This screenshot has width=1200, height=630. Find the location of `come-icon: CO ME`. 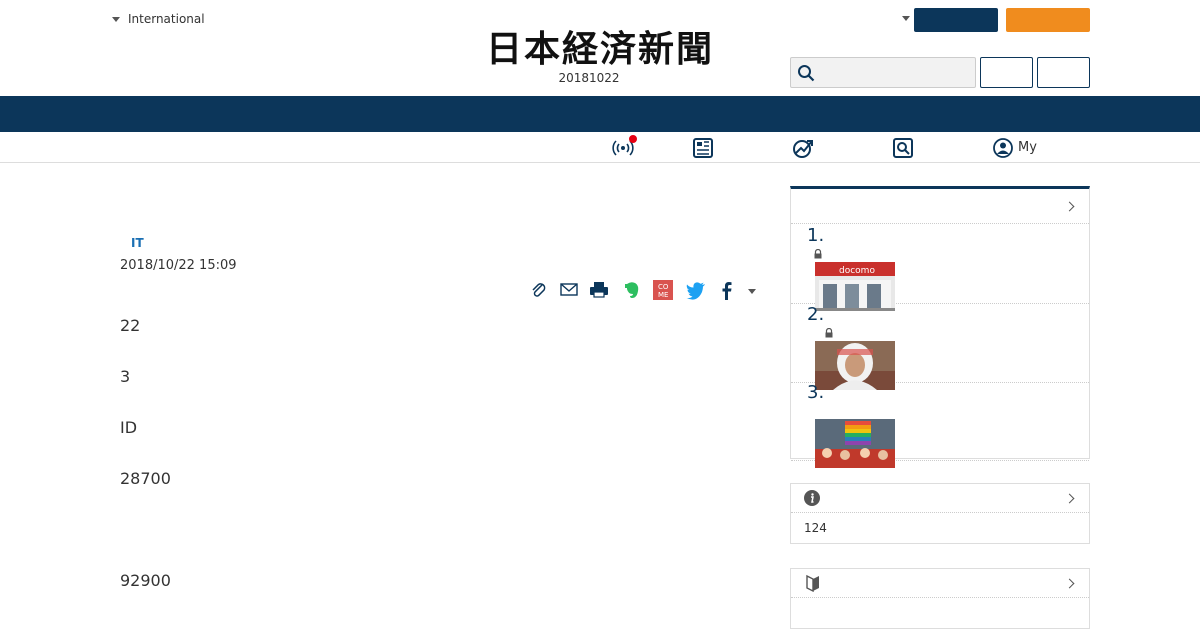

come-icon: CO ME is located at coordinates (663, 290).